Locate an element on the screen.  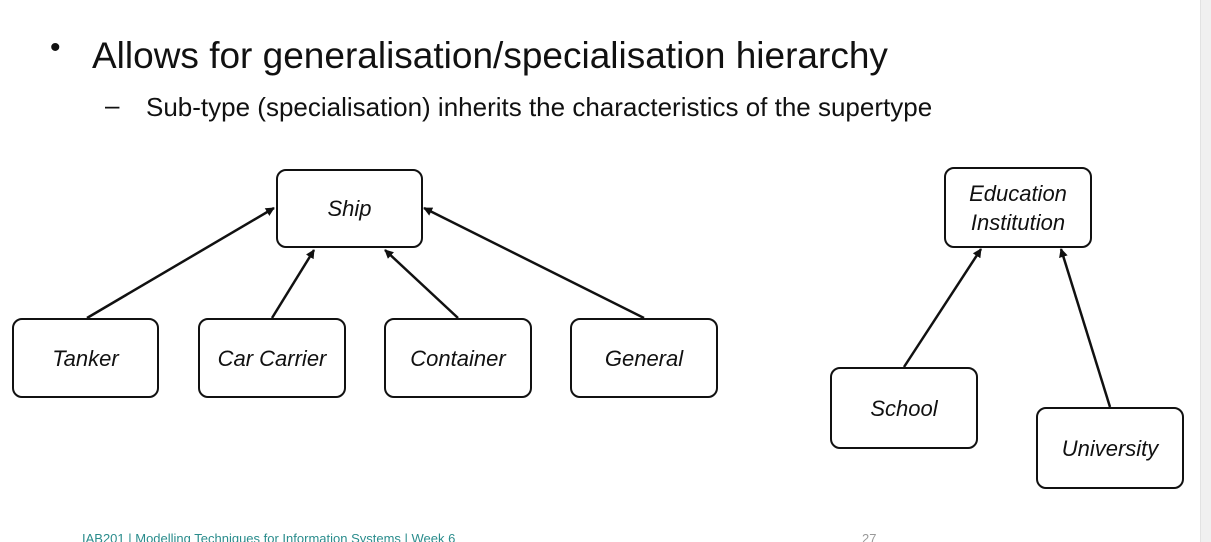
arrow-car-carrier-to-ship is located at coordinates (293, 284).